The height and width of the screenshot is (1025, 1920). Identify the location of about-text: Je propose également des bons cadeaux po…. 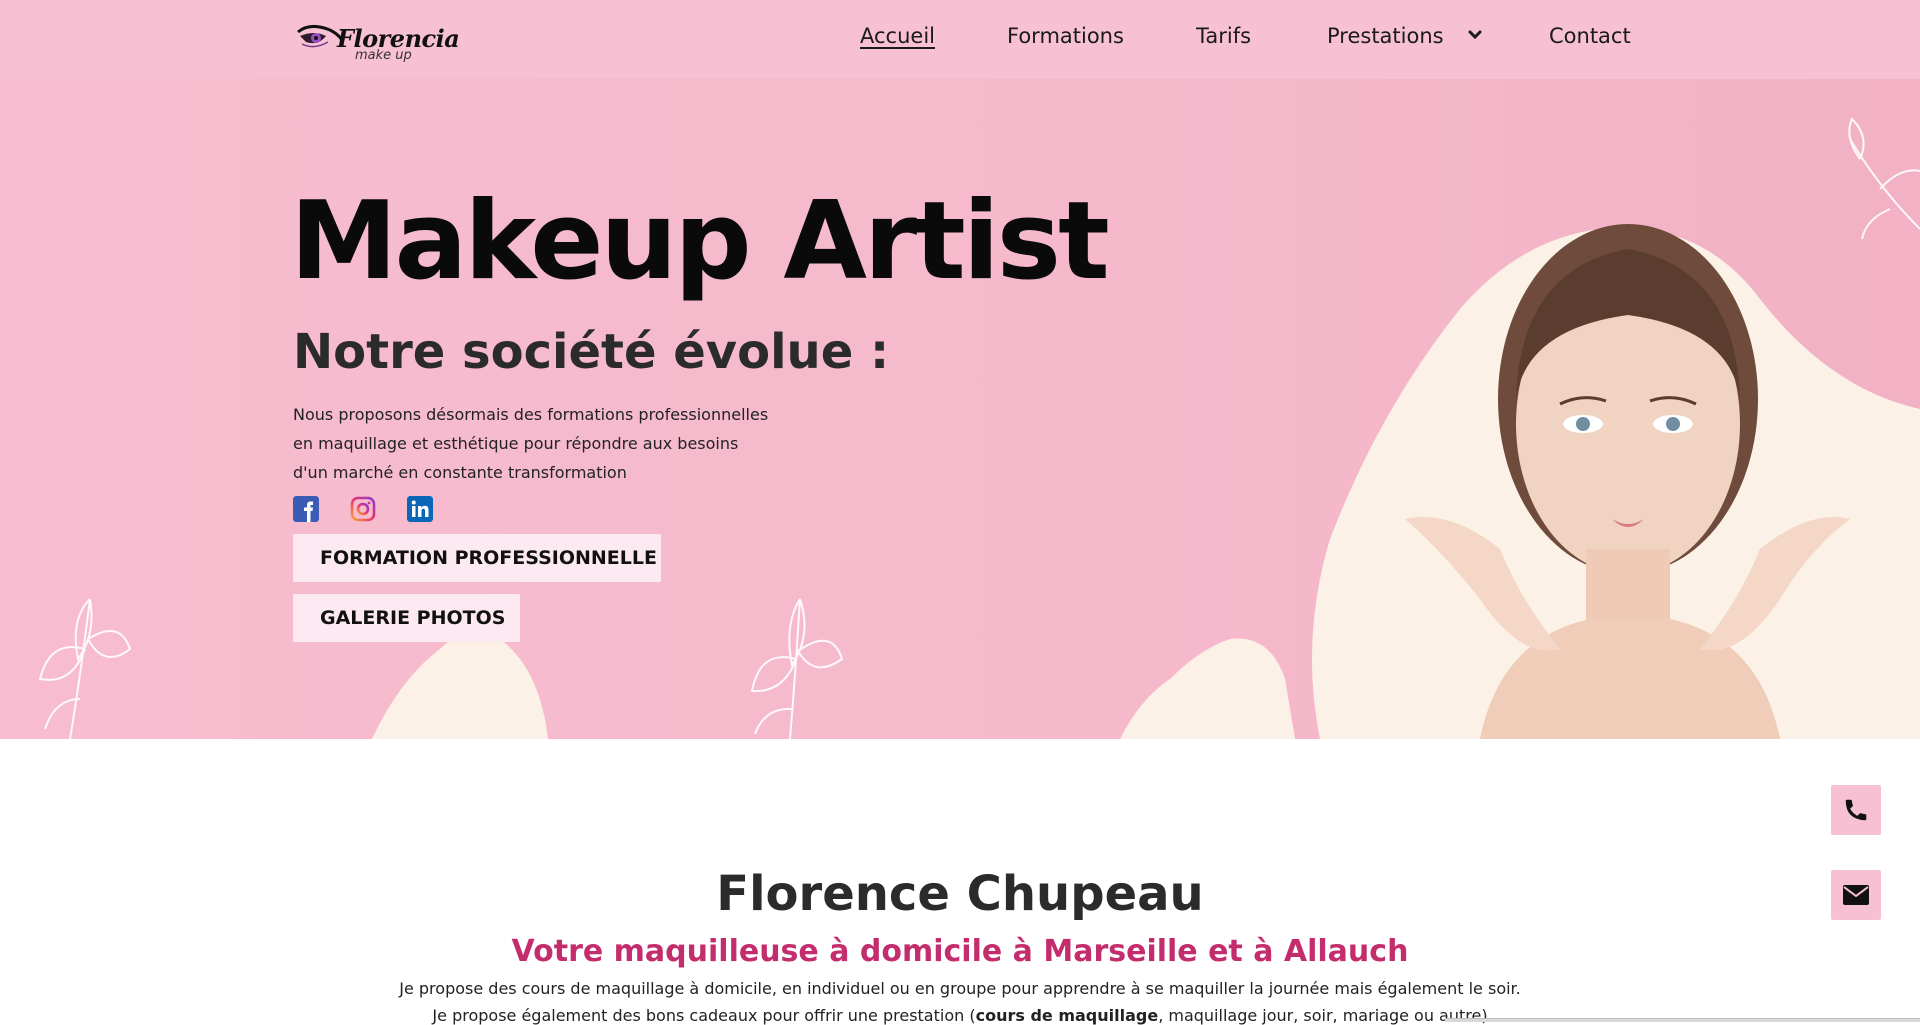
(704, 1015).